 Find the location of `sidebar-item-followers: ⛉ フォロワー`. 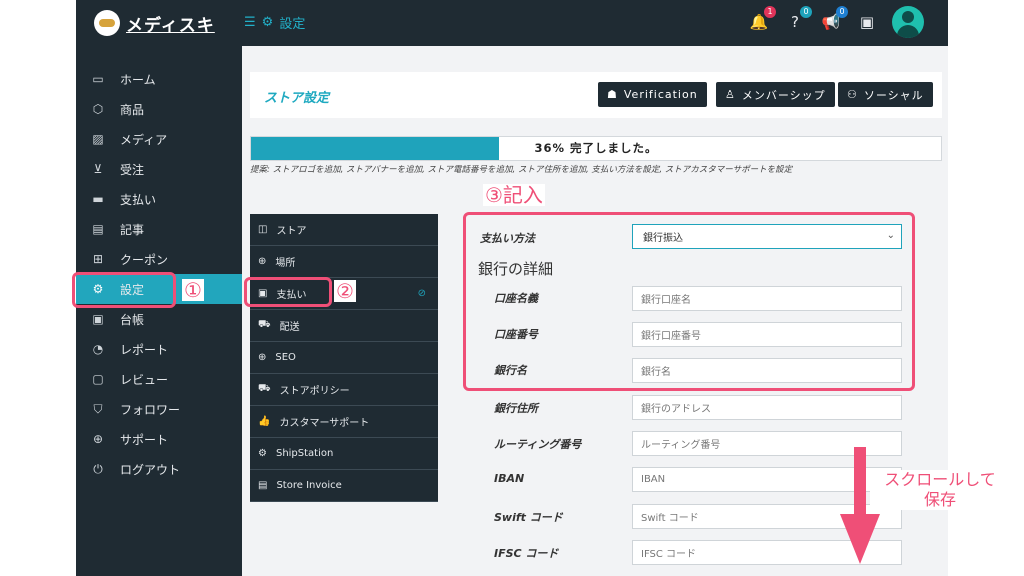

sidebar-item-followers: ⛉ フォロワー is located at coordinates (159, 409).